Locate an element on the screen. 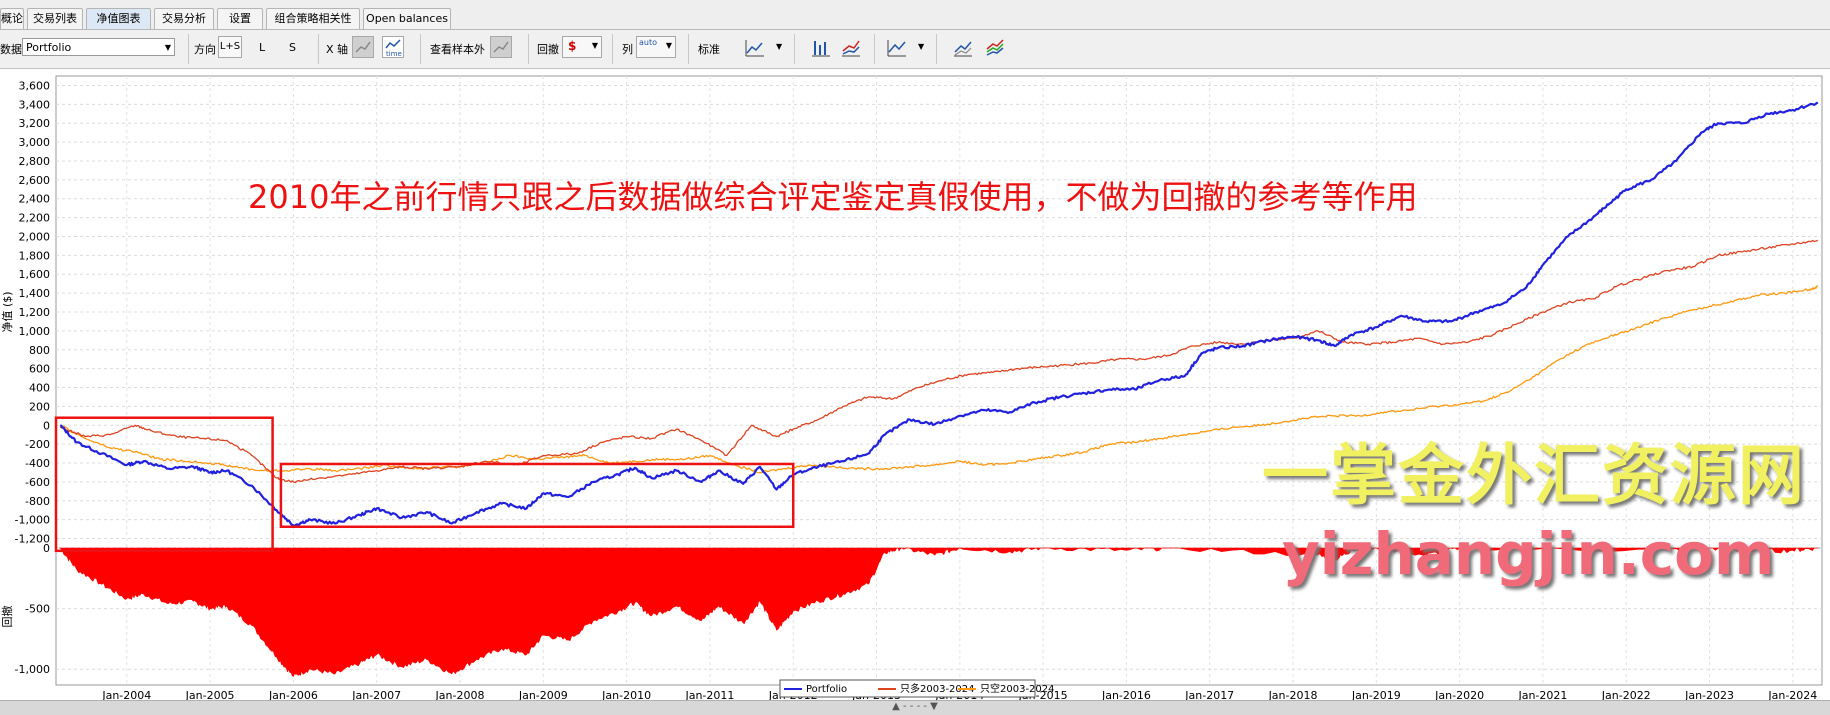 Image resolution: width=1830 pixels, height=715 pixels. direction-label: 方向 is located at coordinates (205, 49).